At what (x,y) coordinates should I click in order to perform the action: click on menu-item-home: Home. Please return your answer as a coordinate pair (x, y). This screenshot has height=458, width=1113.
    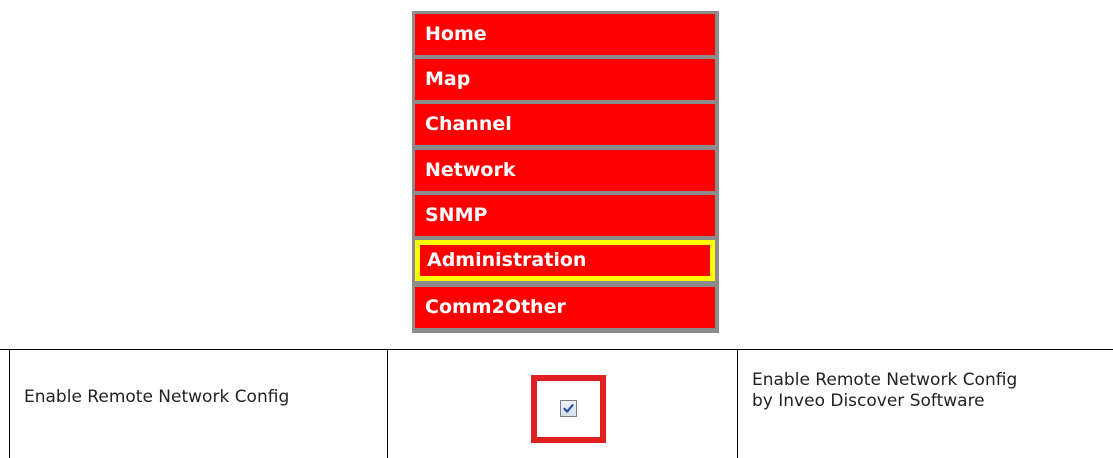
    Looking at the image, I should click on (565, 34).